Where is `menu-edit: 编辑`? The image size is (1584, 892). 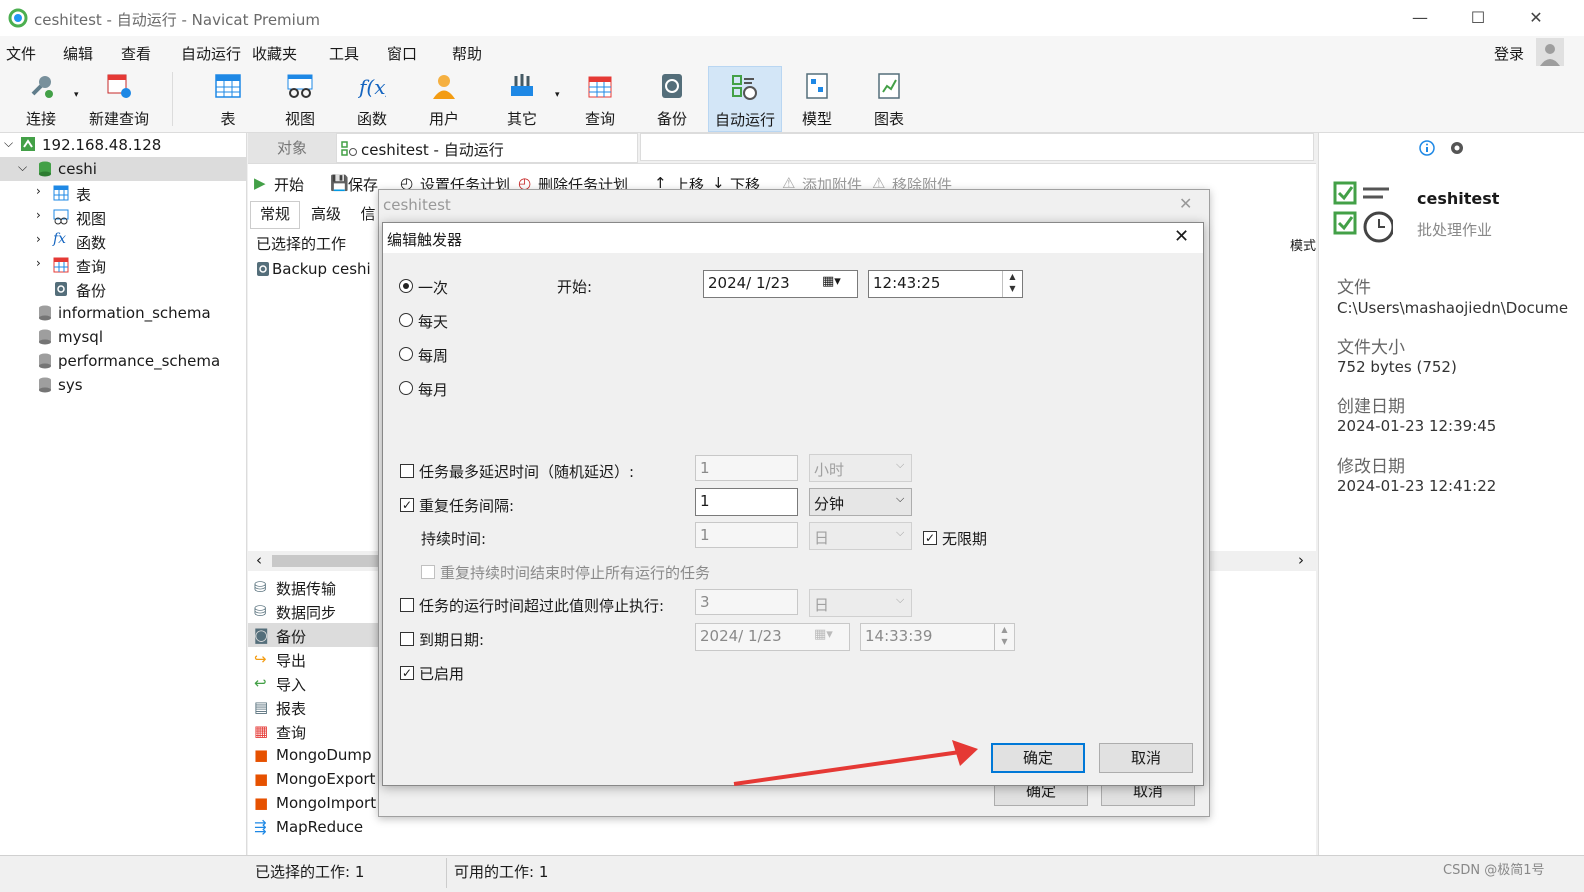 menu-edit: 编辑 is located at coordinates (78, 53).